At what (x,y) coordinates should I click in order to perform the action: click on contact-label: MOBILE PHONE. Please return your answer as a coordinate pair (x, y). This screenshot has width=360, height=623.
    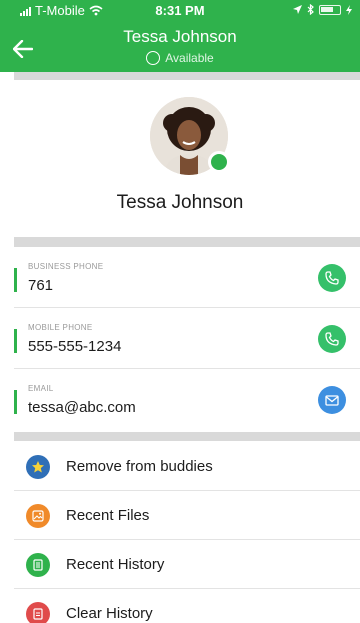
    Looking at the image, I should click on (60, 327).